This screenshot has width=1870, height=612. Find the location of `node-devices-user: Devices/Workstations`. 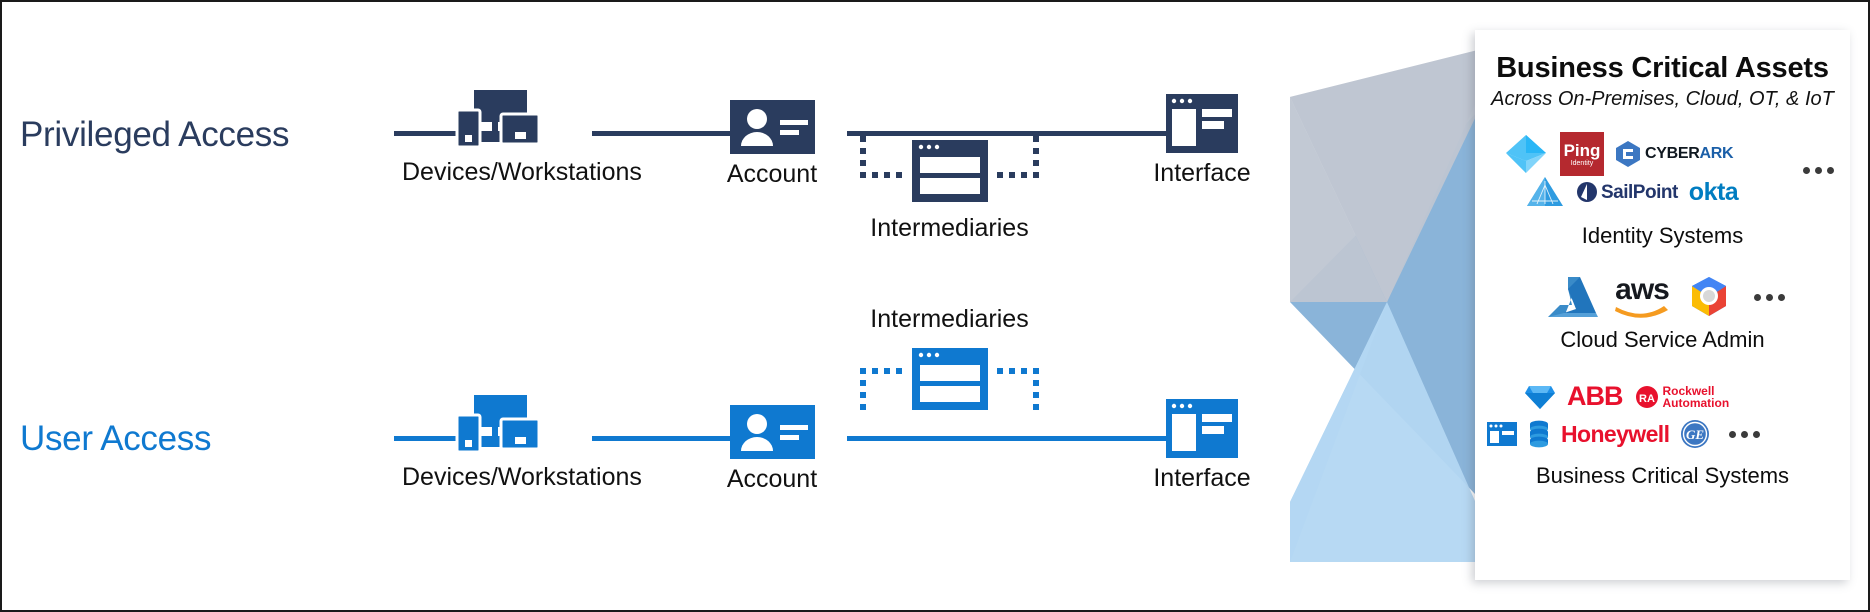

node-devices-user: Devices/Workstations is located at coordinates (522, 443).